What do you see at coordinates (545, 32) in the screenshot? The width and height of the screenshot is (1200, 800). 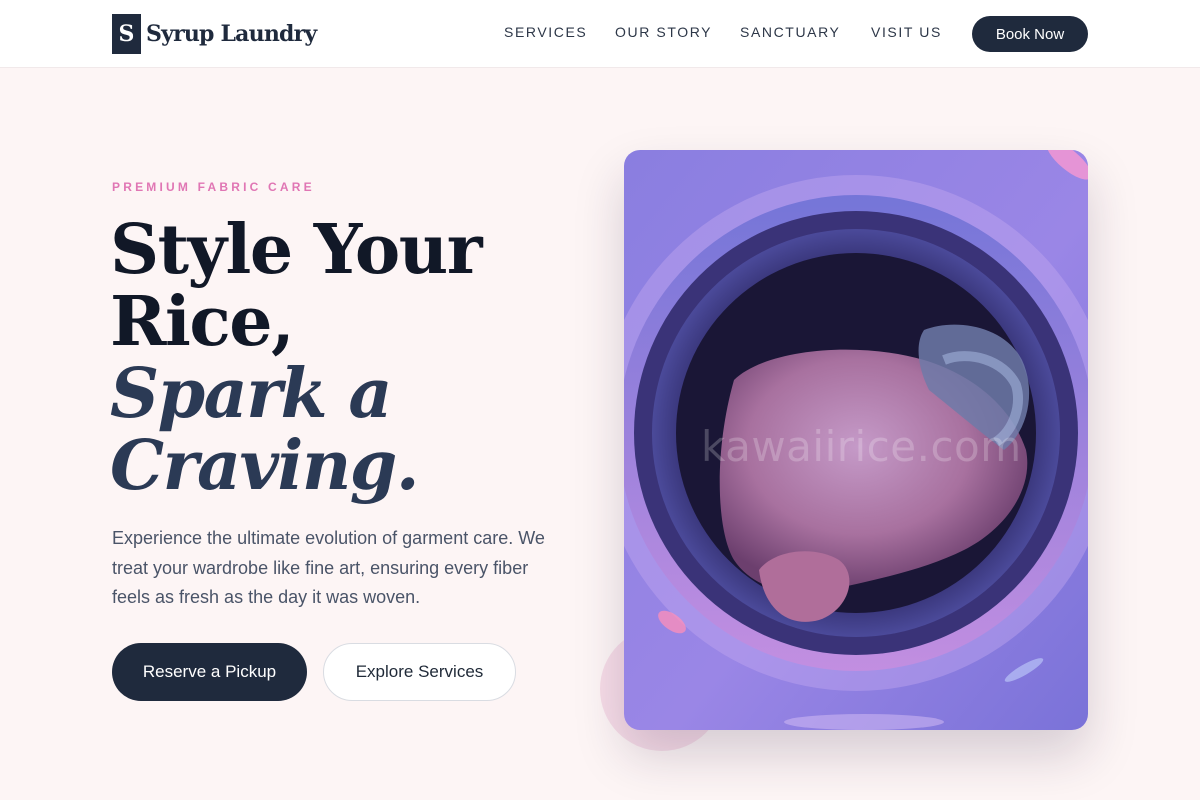 I see `nav-item-services: SERVICES` at bounding box center [545, 32].